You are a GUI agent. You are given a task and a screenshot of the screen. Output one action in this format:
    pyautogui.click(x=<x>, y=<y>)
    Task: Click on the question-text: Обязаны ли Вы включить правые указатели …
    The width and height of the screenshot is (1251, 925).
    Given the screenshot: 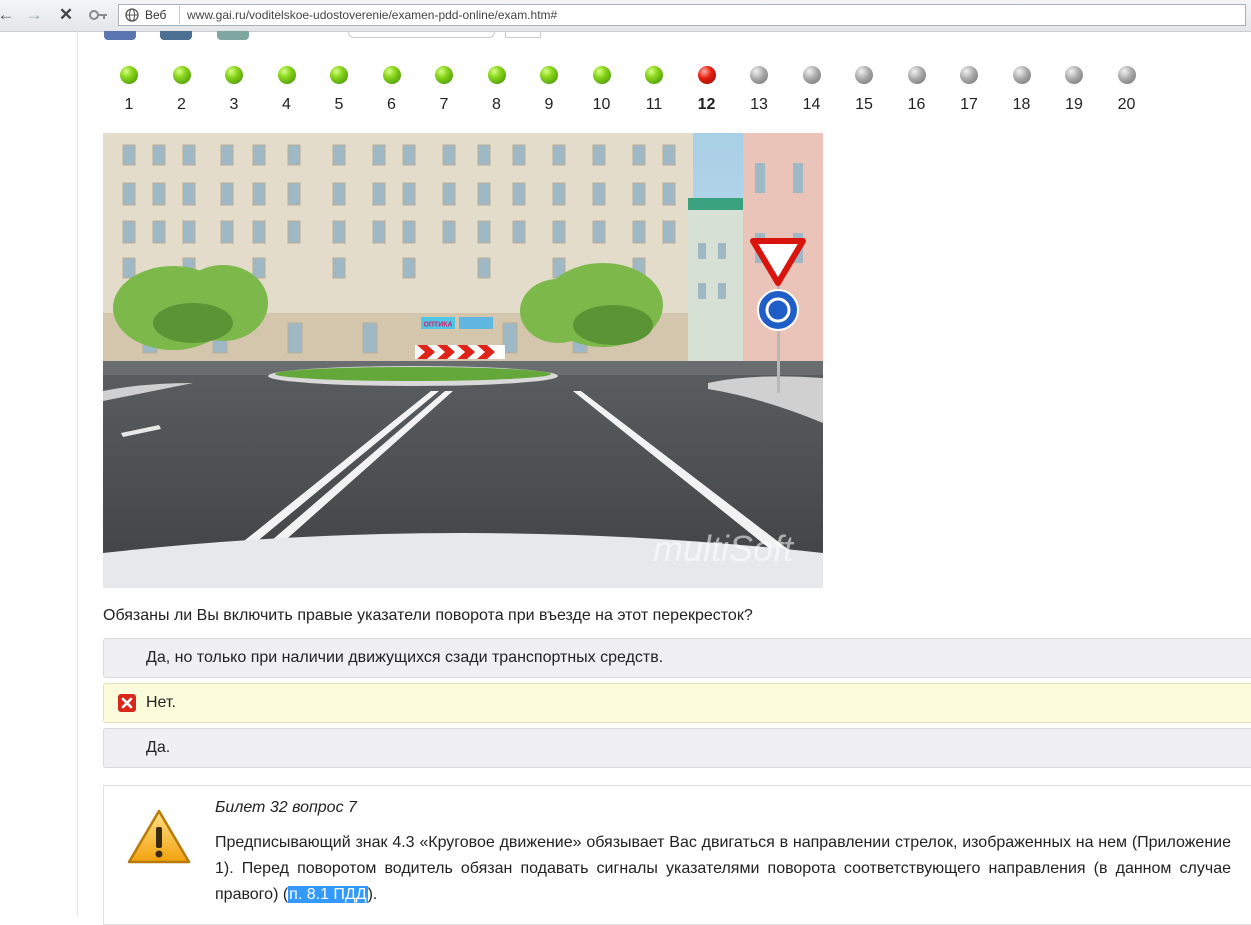 What is the action you would take?
    pyautogui.click(x=428, y=615)
    